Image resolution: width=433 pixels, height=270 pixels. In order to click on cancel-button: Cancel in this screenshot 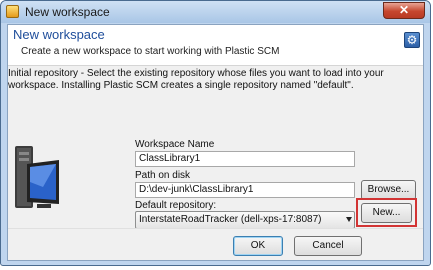, I will do `click(328, 246)`.